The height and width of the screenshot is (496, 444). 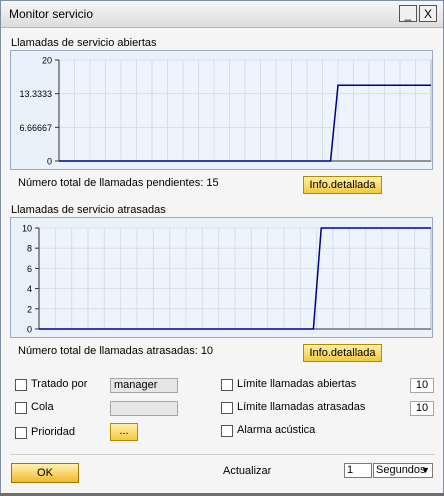 What do you see at coordinates (342, 185) in the screenshot?
I see `info-detallada-button-1: Info.detallada` at bounding box center [342, 185].